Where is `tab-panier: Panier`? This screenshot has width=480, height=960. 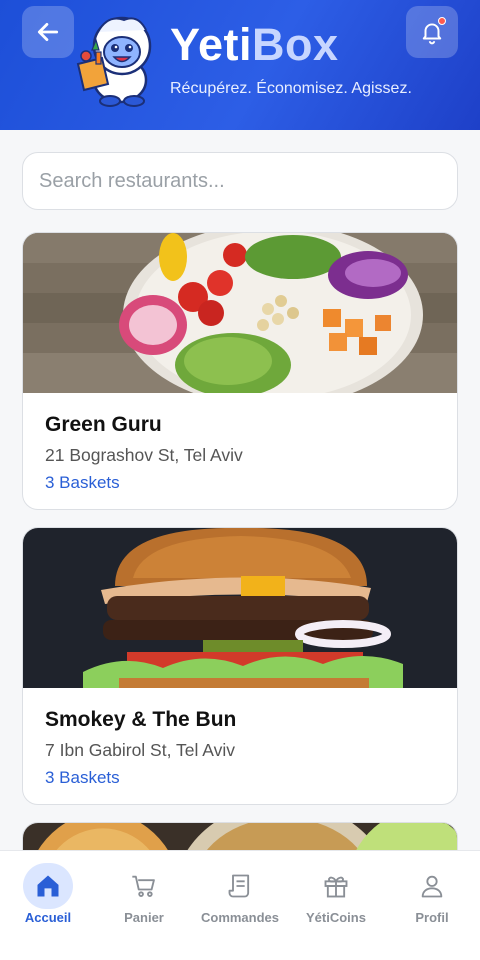 tab-panier: Panier is located at coordinates (144, 898).